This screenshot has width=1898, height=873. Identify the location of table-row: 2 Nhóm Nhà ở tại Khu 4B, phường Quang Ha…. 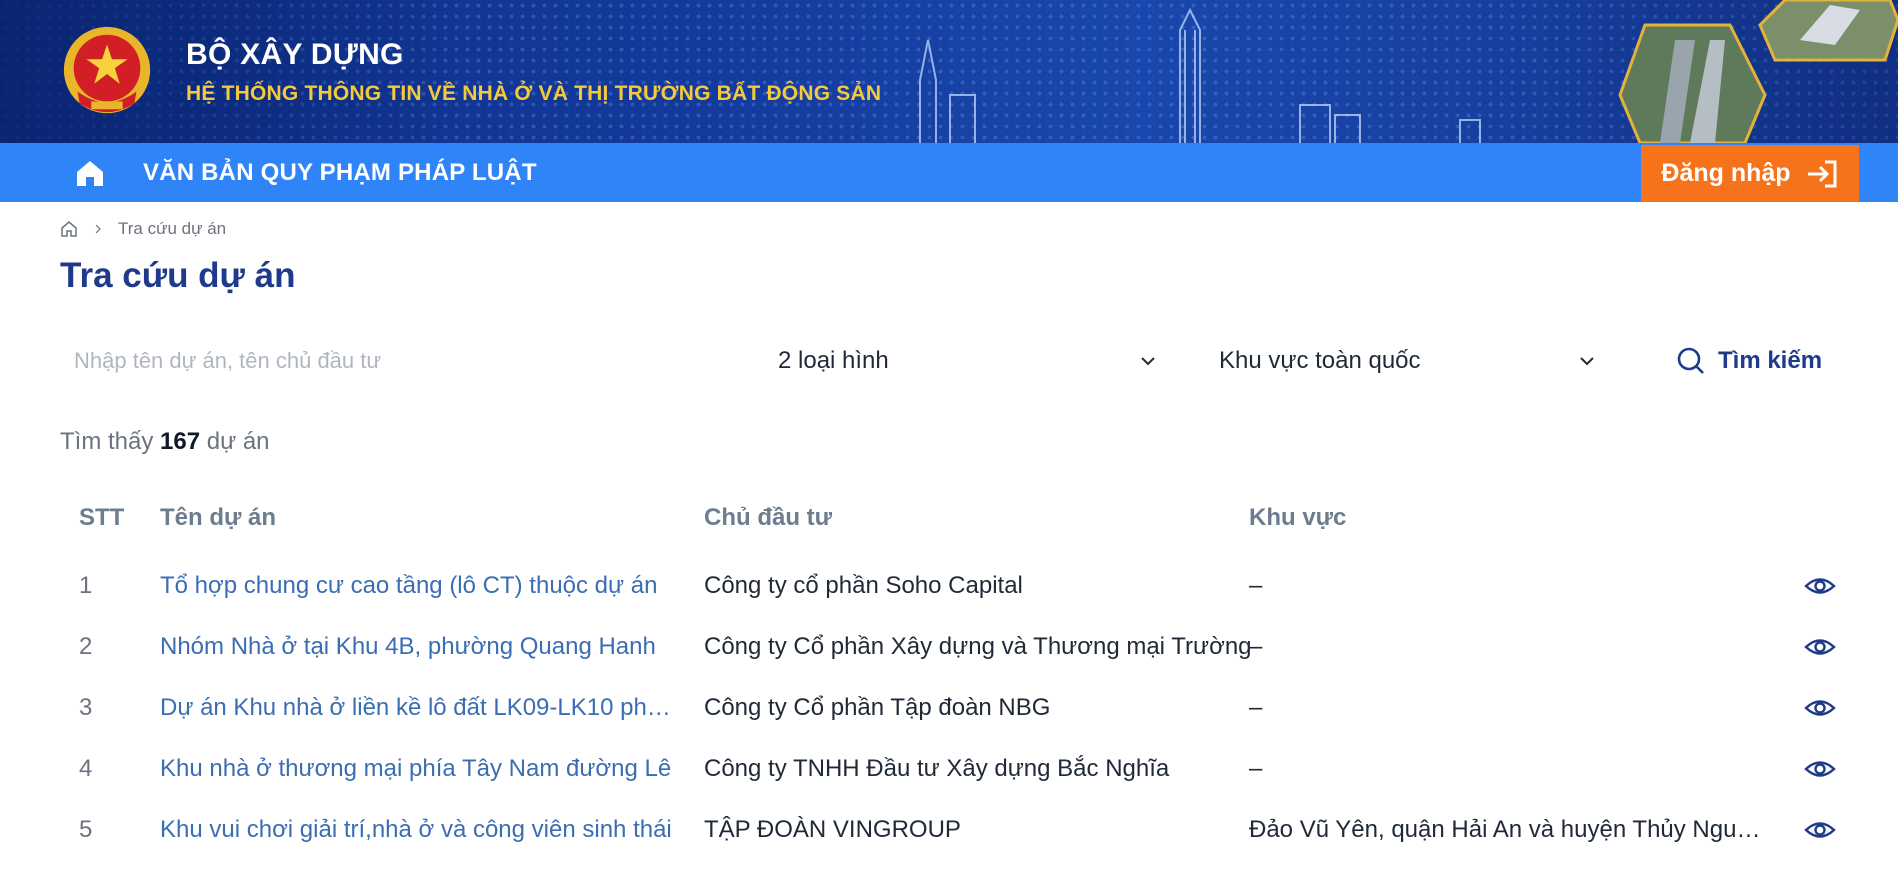
(960, 647).